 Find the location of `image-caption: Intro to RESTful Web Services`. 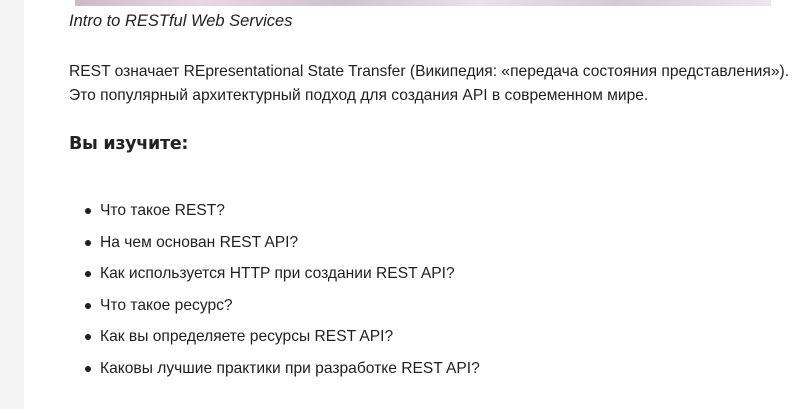

image-caption: Intro to RESTful Web Services is located at coordinates (181, 21).